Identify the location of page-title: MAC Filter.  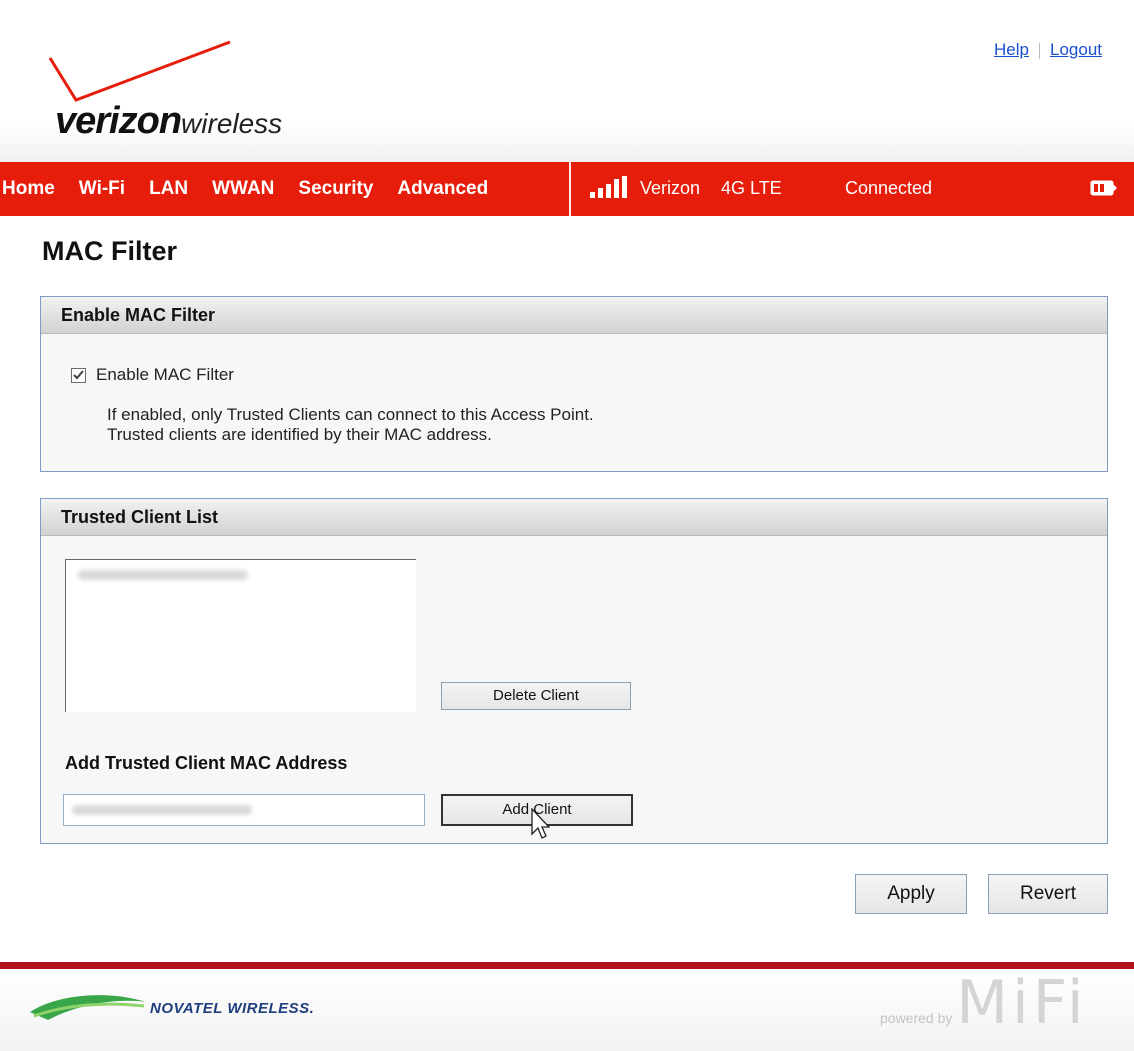
(109, 251).